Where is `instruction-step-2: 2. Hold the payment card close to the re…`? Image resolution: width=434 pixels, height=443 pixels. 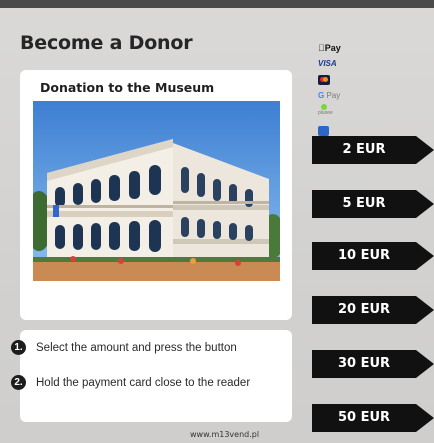 instruction-step-2: 2. Hold the payment card close to the re… is located at coordinates (131, 382).